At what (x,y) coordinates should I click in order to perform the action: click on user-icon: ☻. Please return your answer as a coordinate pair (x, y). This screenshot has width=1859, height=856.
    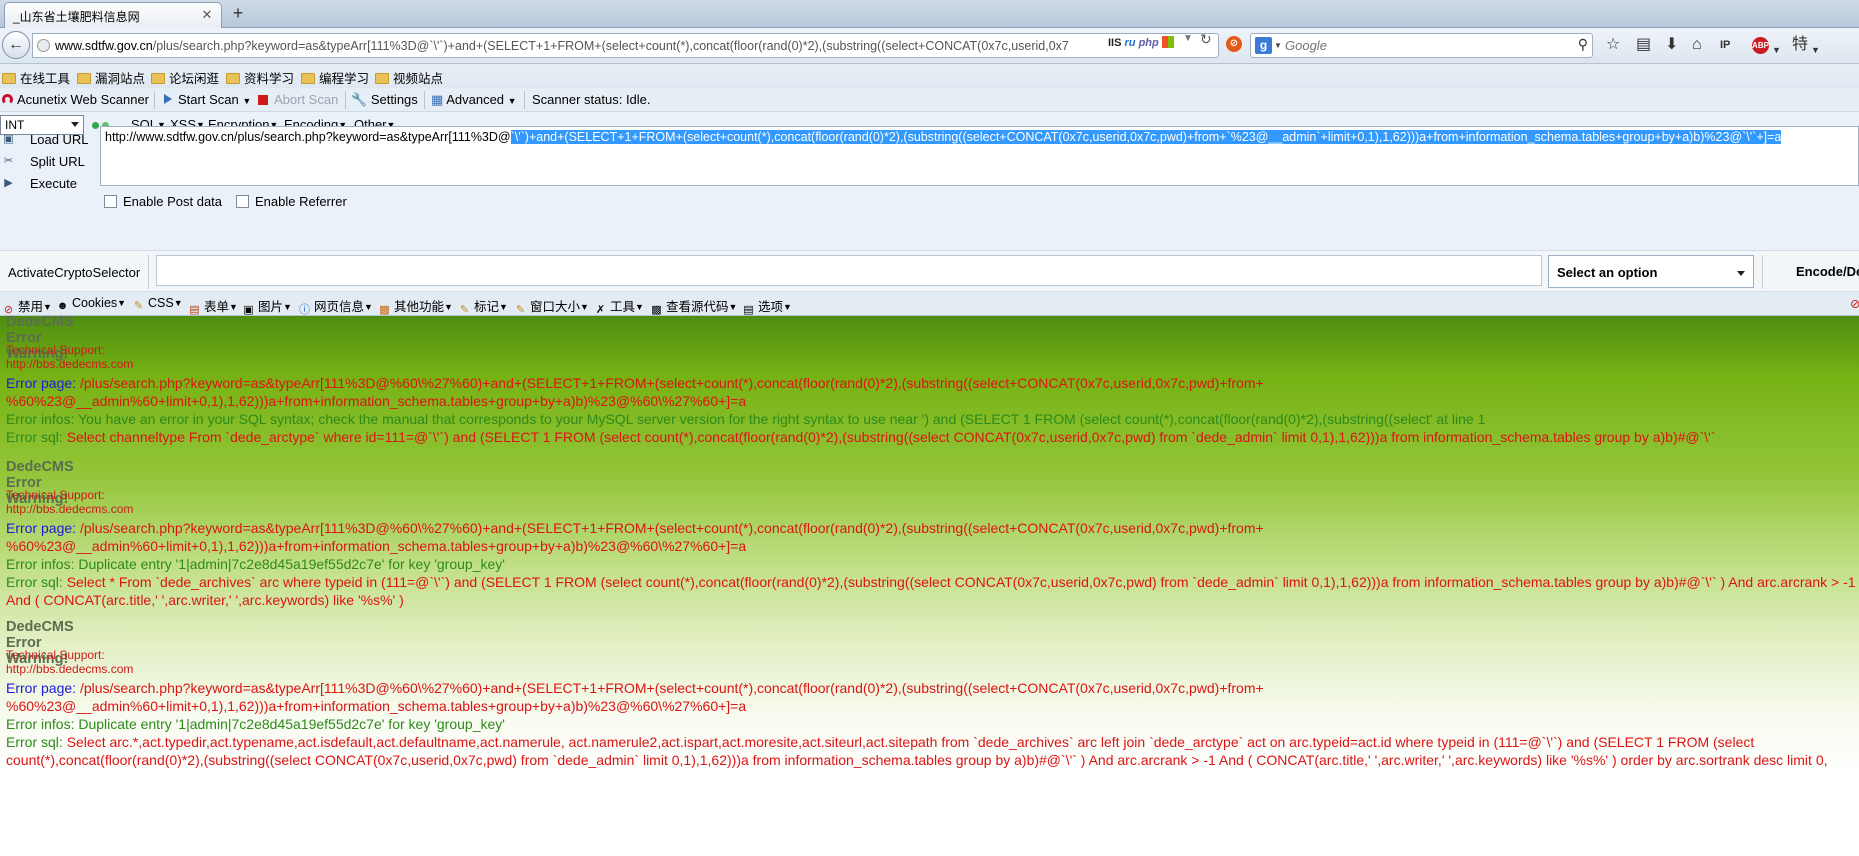
    Looking at the image, I should click on (62, 306).